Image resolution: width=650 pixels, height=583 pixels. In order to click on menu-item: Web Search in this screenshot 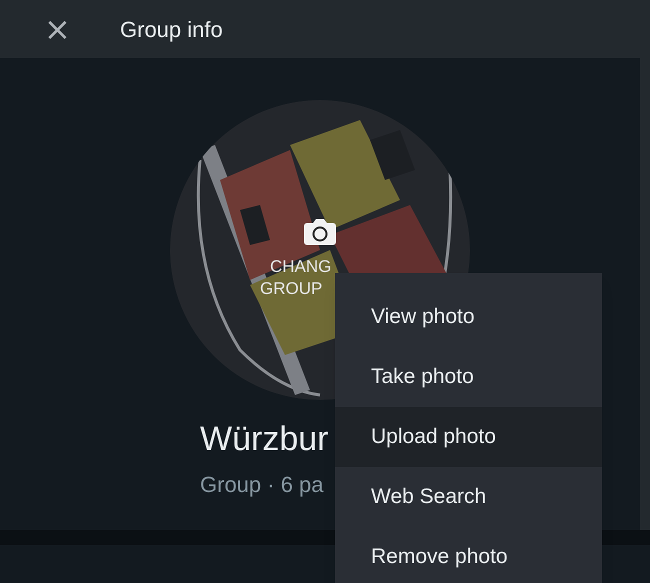, I will do `click(468, 497)`.